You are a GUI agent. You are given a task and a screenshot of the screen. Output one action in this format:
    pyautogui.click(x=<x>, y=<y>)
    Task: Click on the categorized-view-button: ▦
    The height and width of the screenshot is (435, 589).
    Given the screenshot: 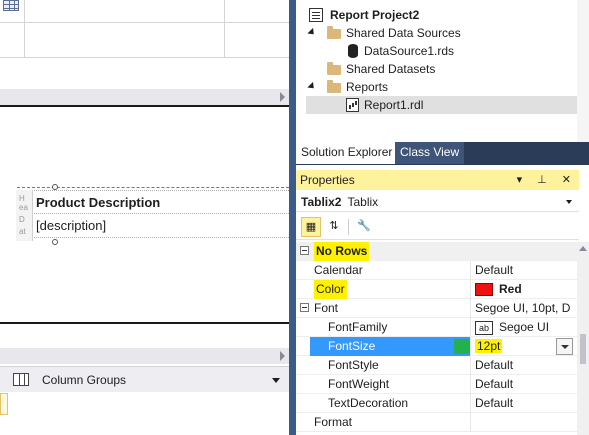 What is the action you would take?
    pyautogui.click(x=311, y=227)
    